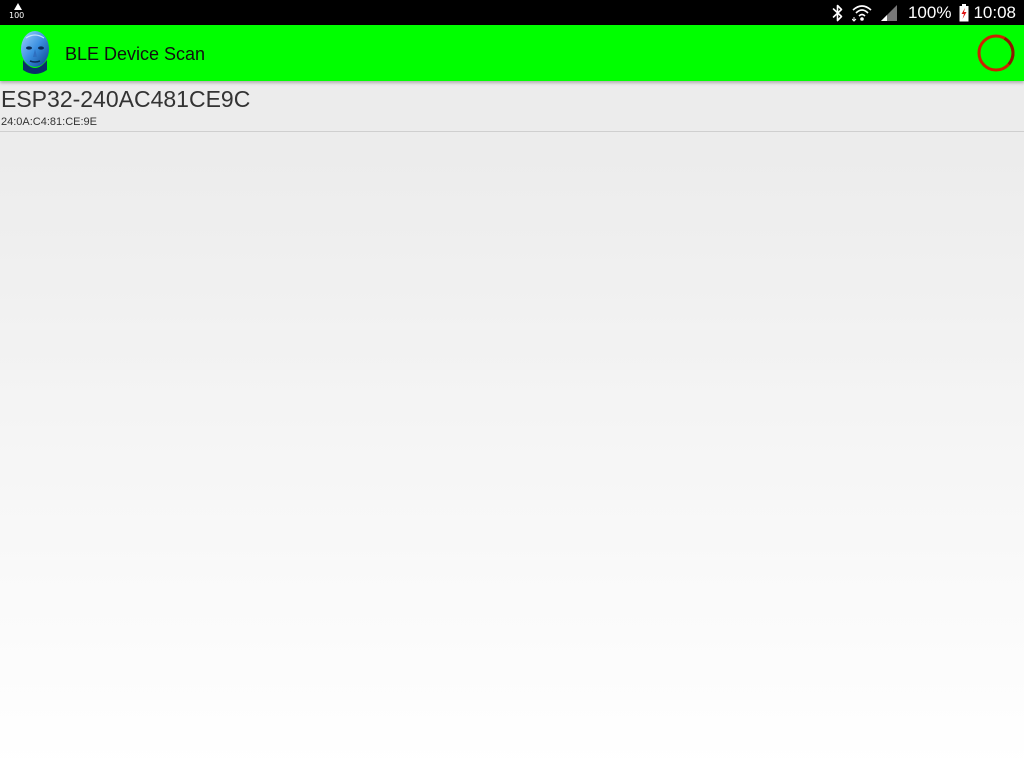  Describe the element at coordinates (889, 13) in the screenshot. I see `cell-signal-icon` at that location.